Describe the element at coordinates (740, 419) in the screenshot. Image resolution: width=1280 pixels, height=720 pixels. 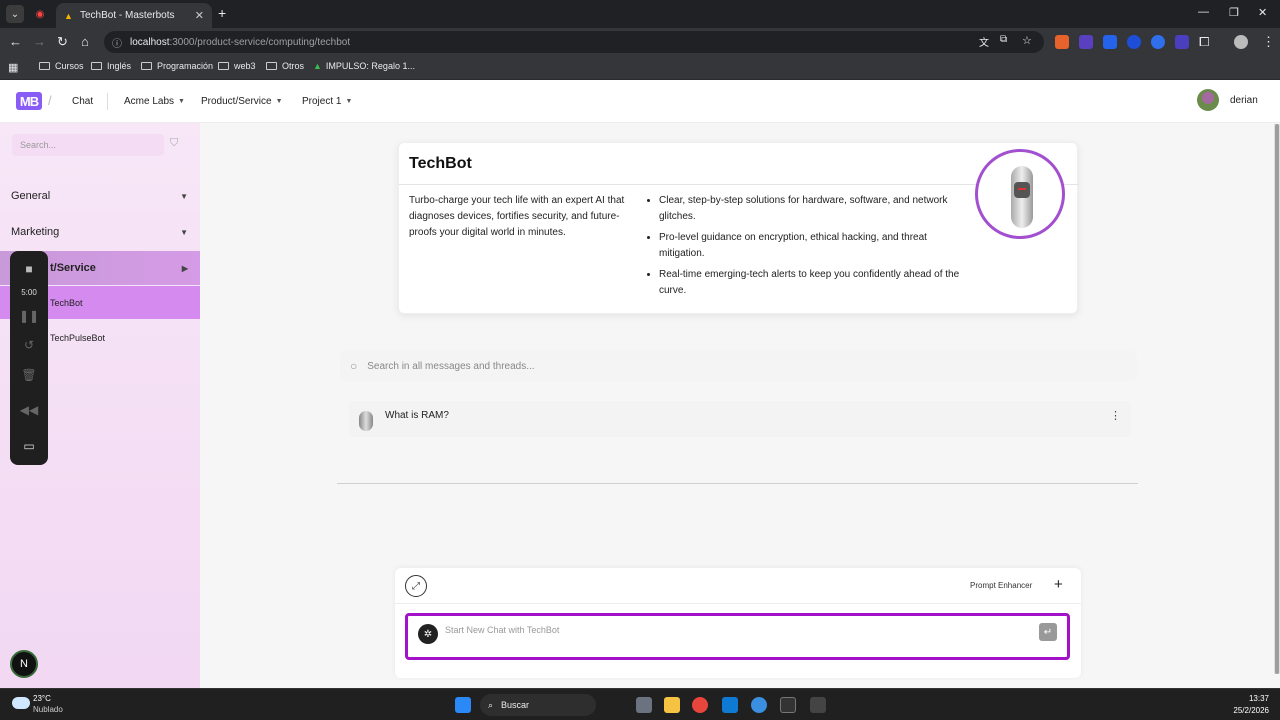
I see `thread-item: What is RAM? ⋮` at that location.